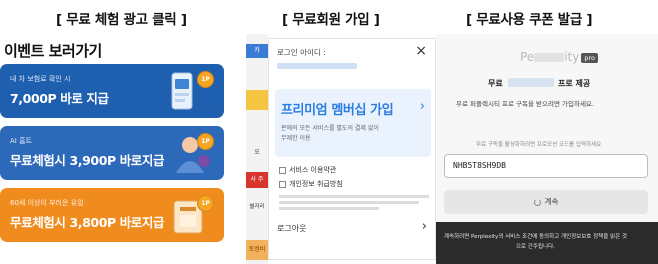 Image resolution: width=658 pixels, height=264 pixels. What do you see at coordinates (21, 141) in the screenshot?
I see `event-card-subtitle: AI 홈트` at bounding box center [21, 141].